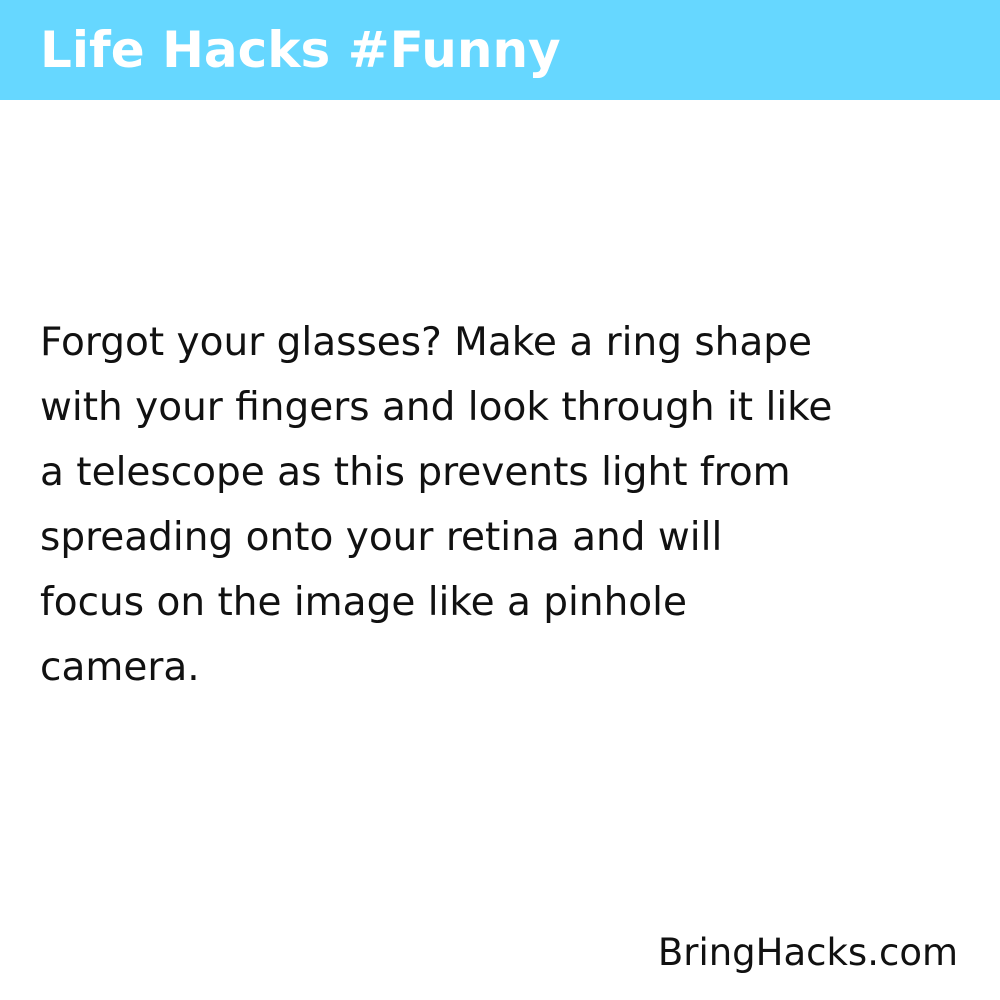  Describe the element at coordinates (426, 342) in the screenshot. I see `hack-text-line: Forgot your glasses? Make a ring shape` at that location.